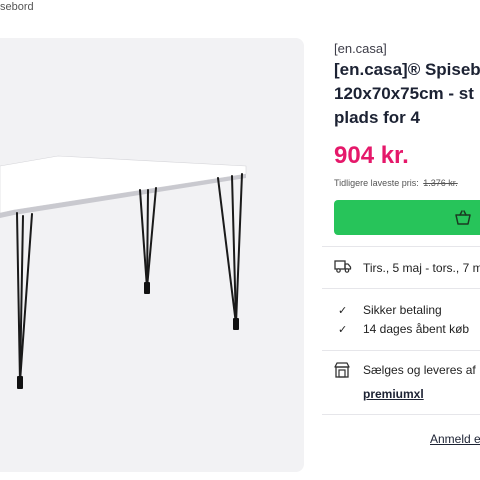 The width and height of the screenshot is (480, 480). I want to click on add-to-cart-button, so click(407, 217).